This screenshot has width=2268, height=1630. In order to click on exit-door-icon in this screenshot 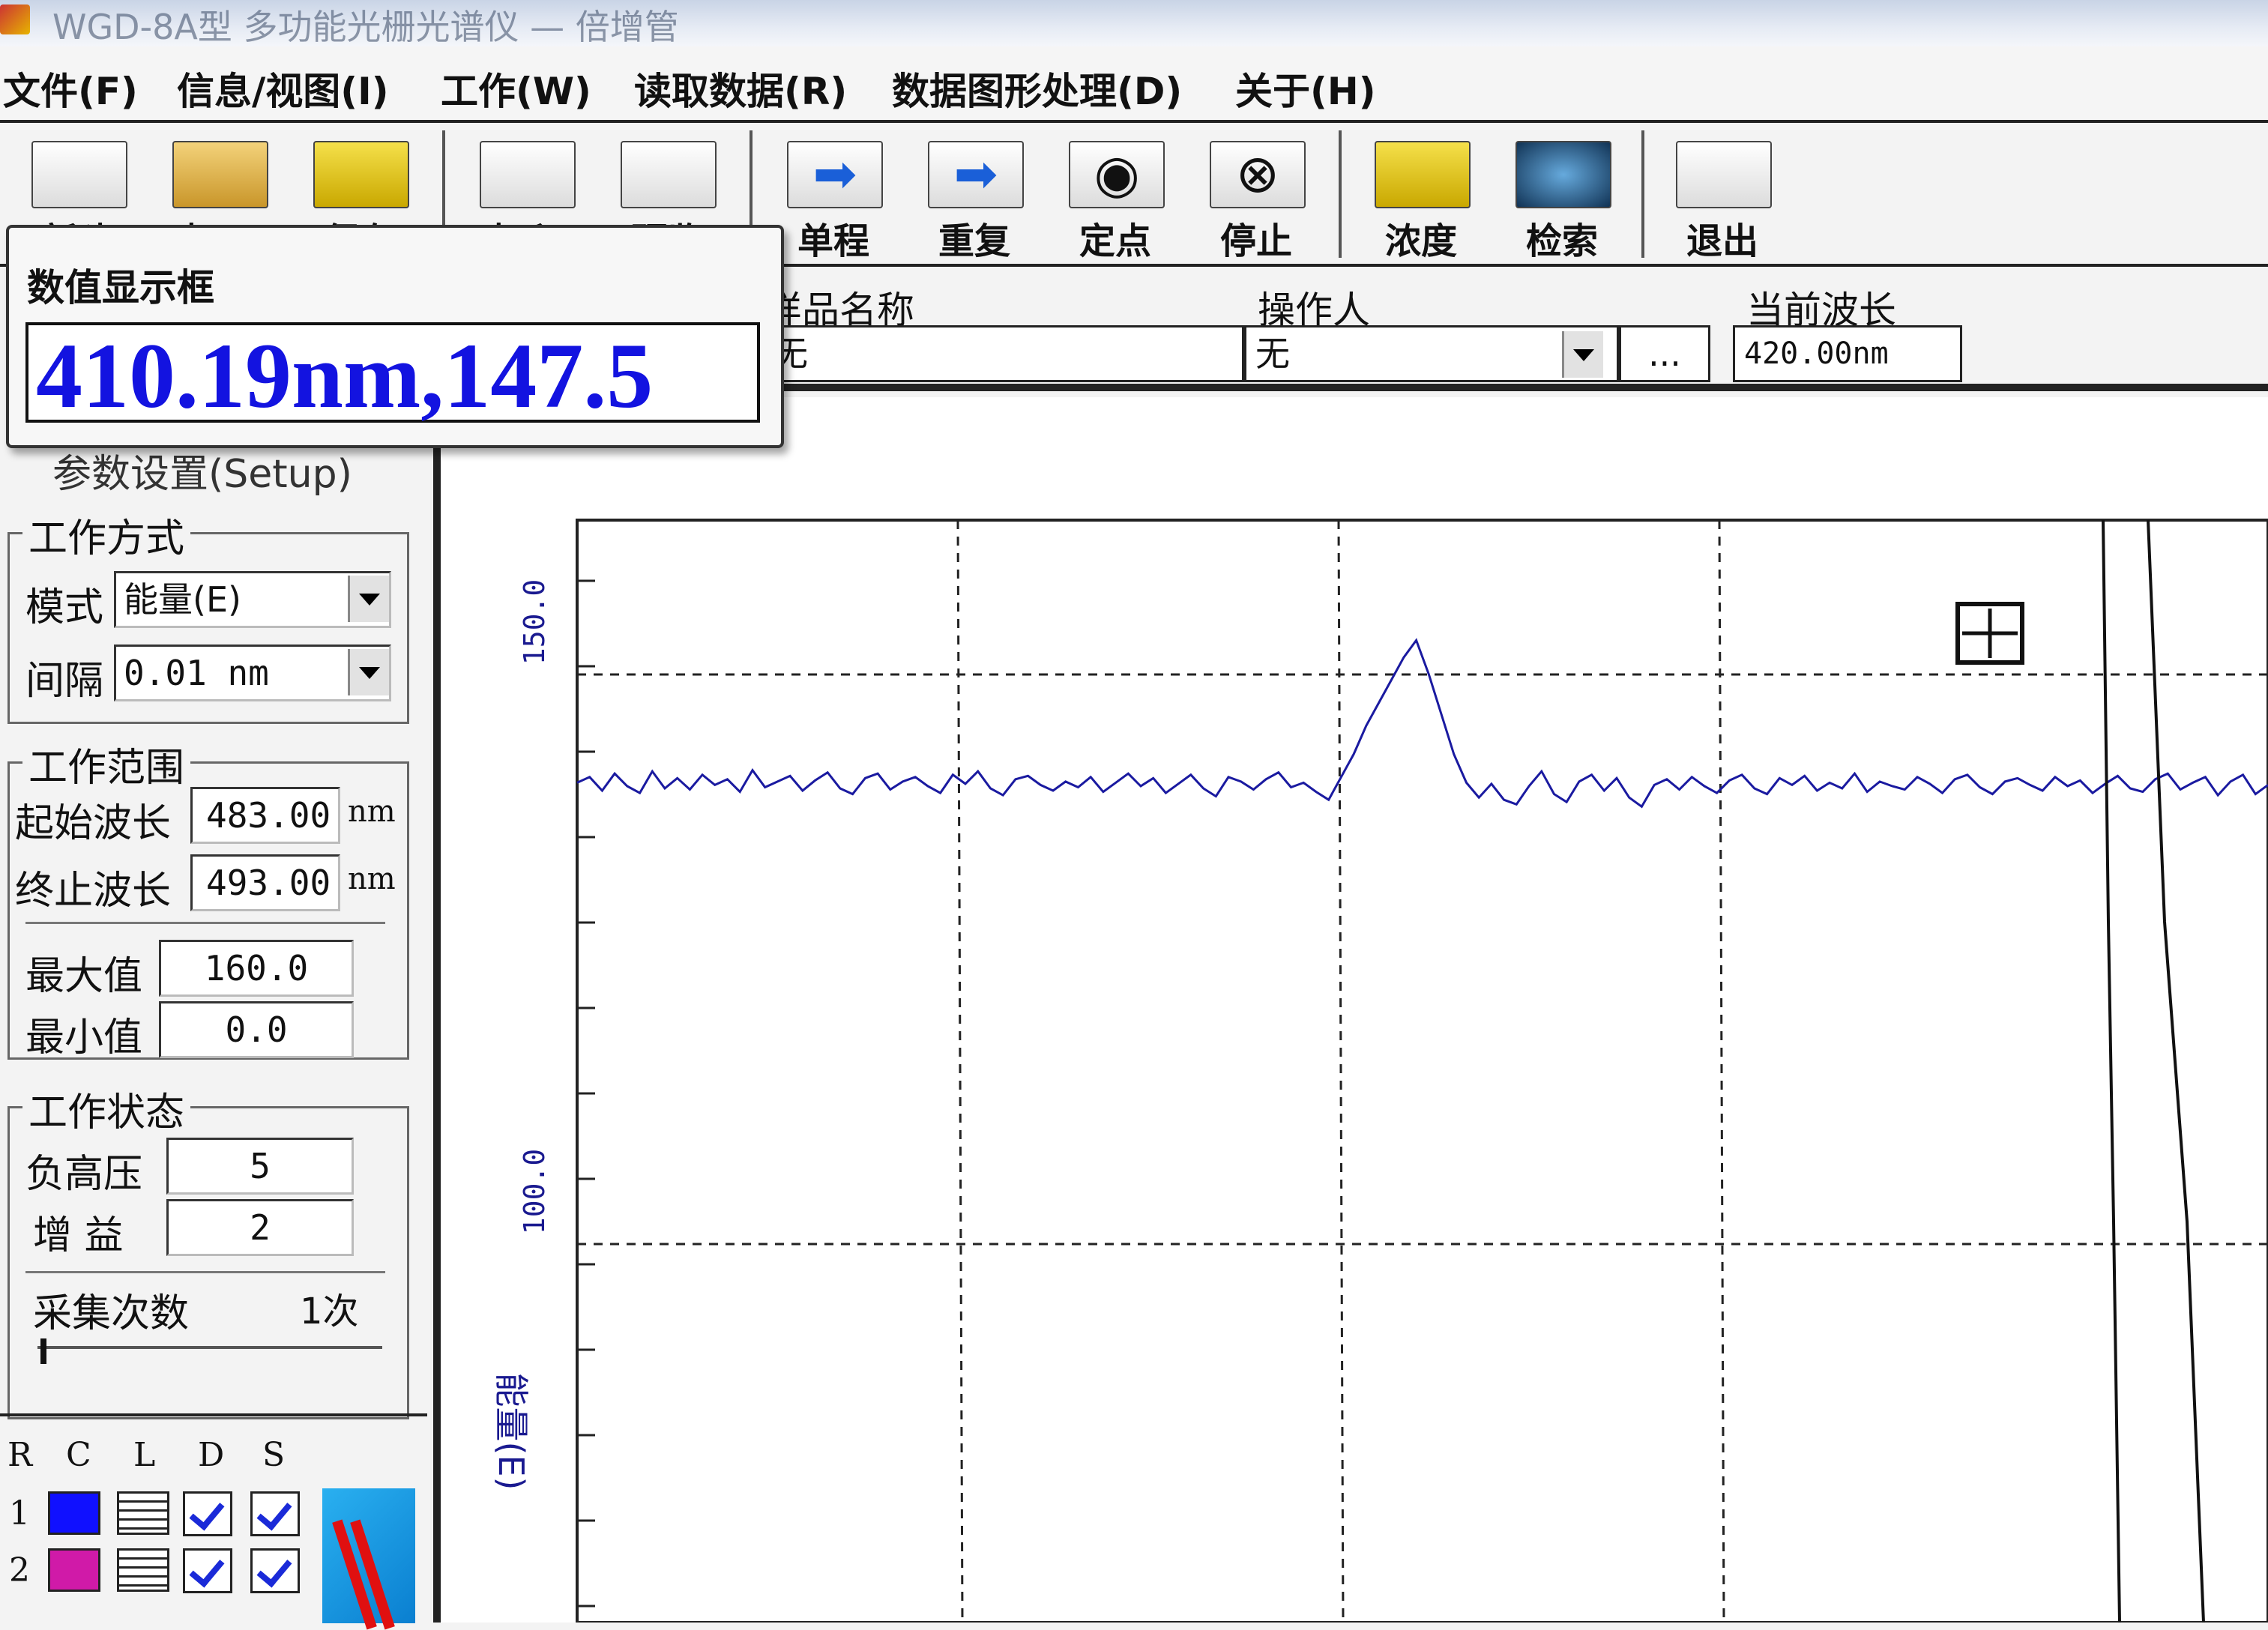, I will do `click(1724, 175)`.